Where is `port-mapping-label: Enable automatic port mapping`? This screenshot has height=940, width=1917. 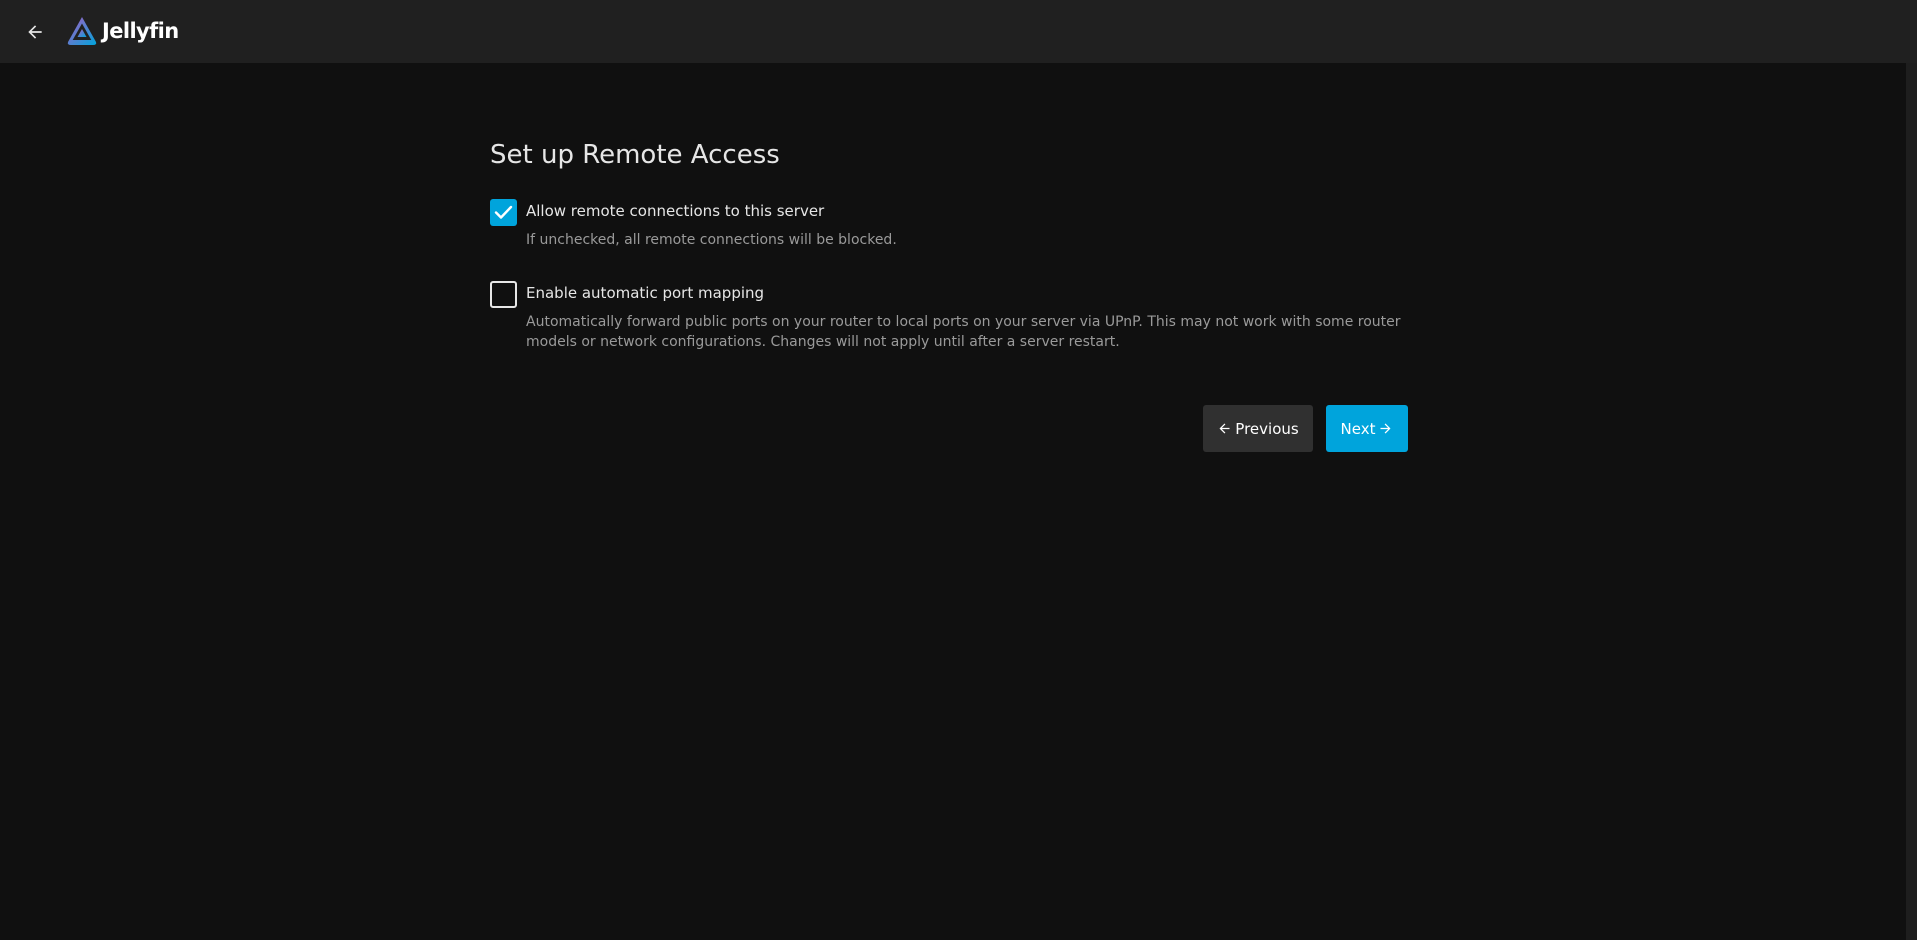
port-mapping-label: Enable automatic port mapping is located at coordinates (645, 293).